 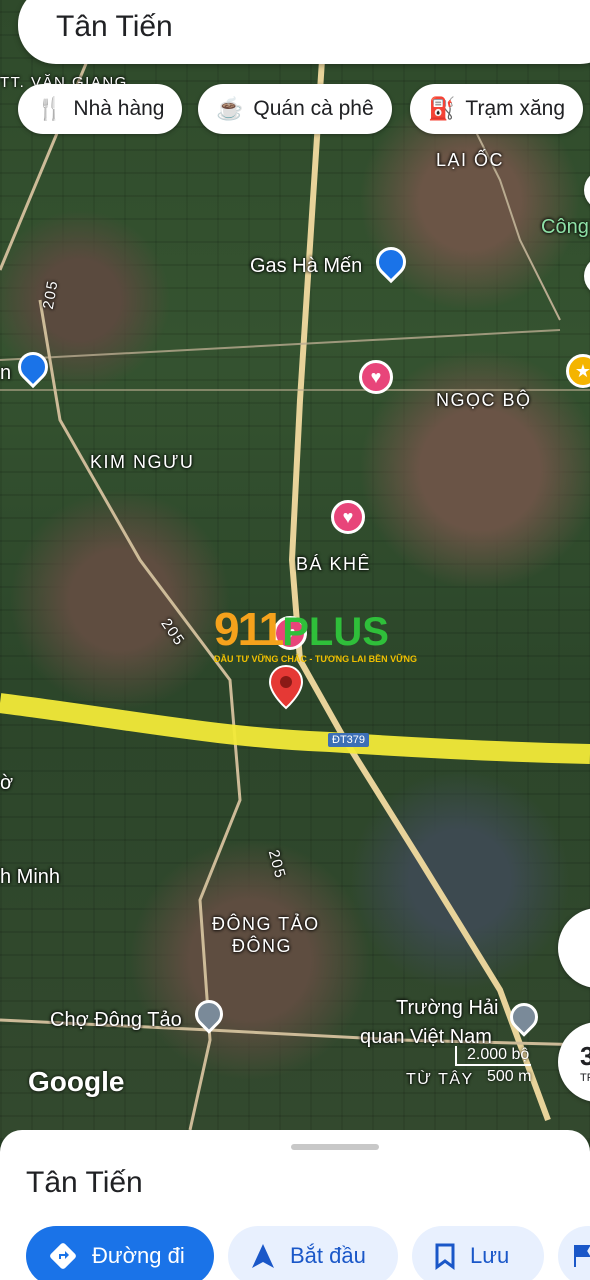 I want to click on bookmark-icon, so click(x=445, y=1256).